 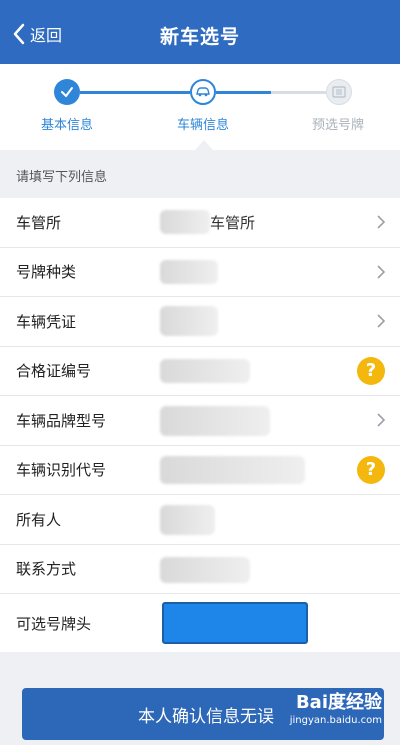 What do you see at coordinates (204, 145) in the screenshot?
I see `active-step-pointer` at bounding box center [204, 145].